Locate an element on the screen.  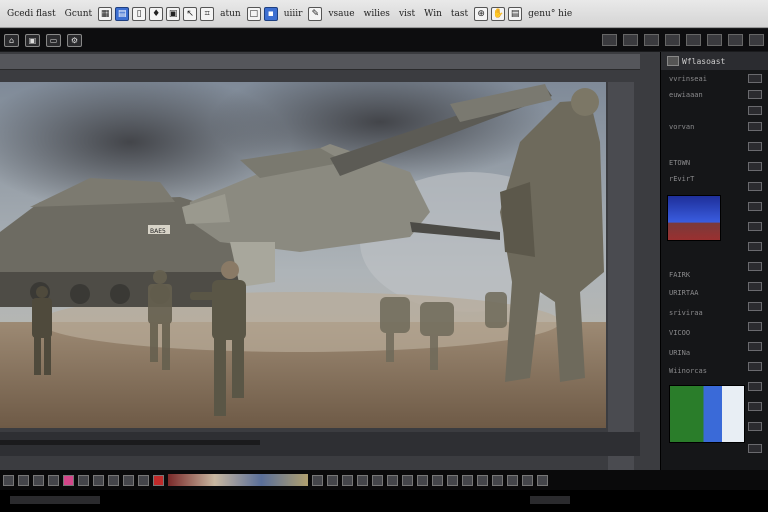
page-icon: ▯ is located at coordinates (139, 13).